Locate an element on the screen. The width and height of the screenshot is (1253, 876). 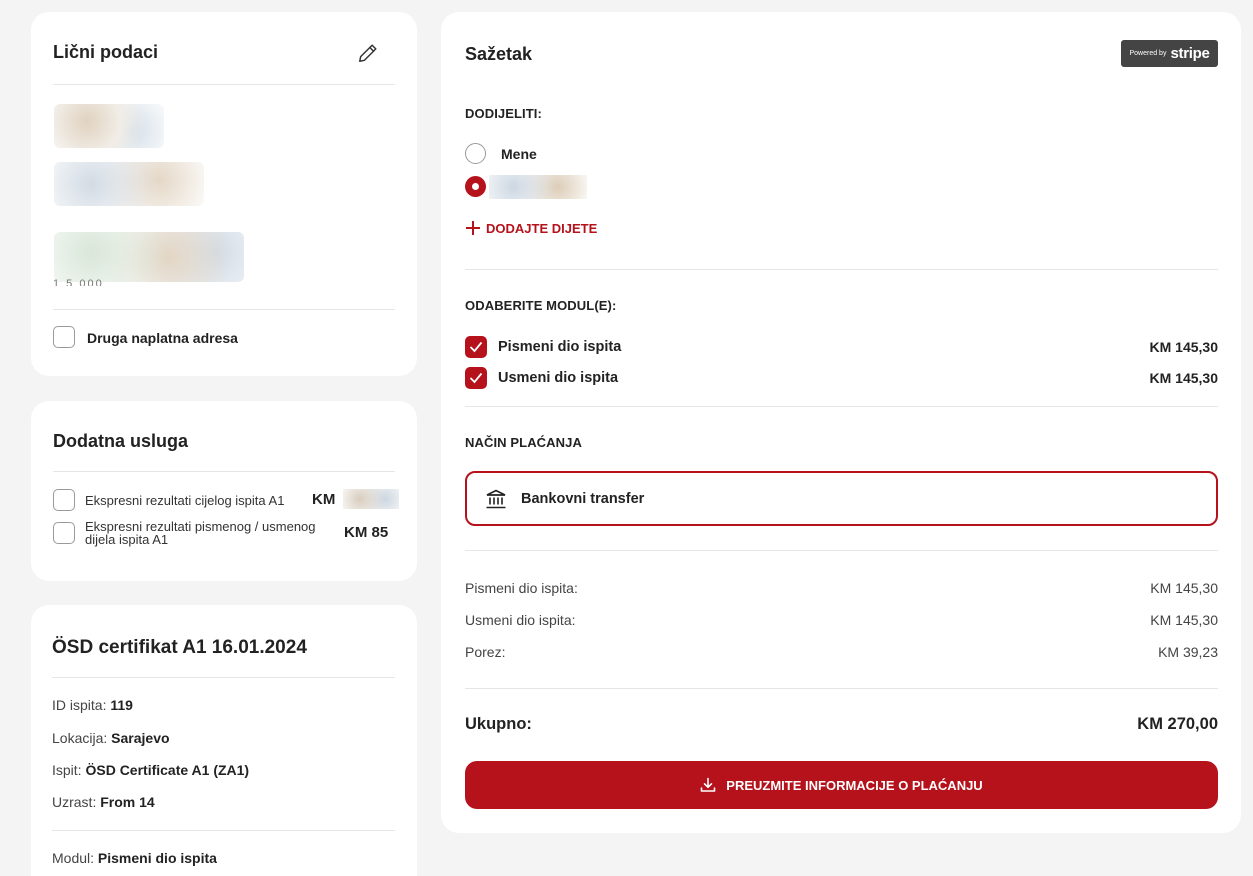
express-partial-price: KM 85 is located at coordinates (366, 532).